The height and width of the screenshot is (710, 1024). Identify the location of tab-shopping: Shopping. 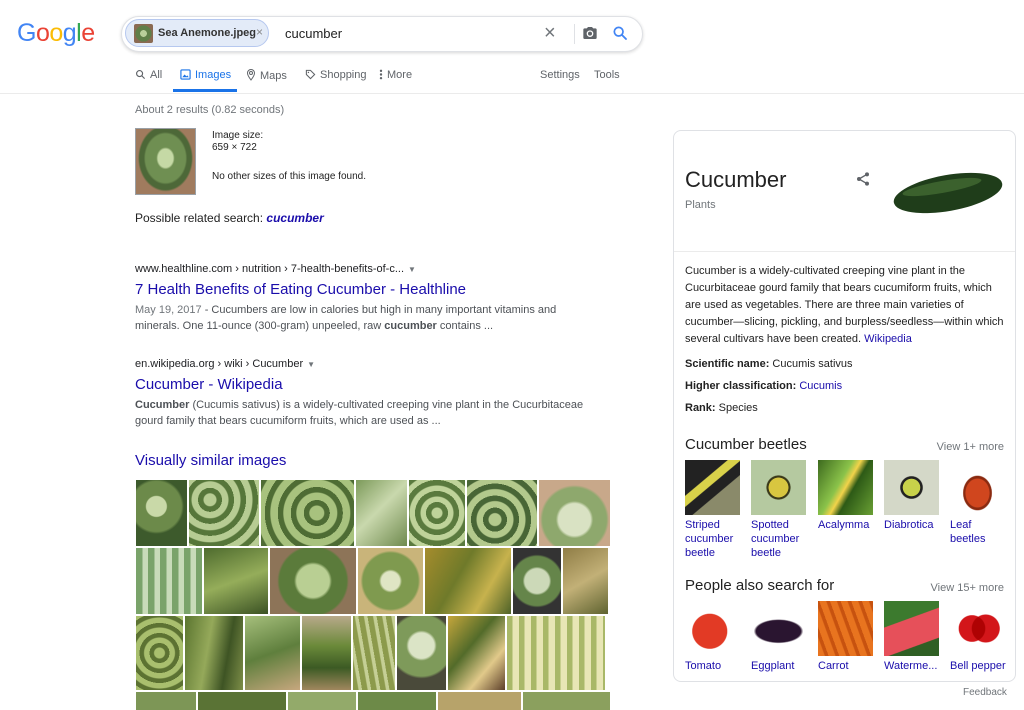
(336, 76).